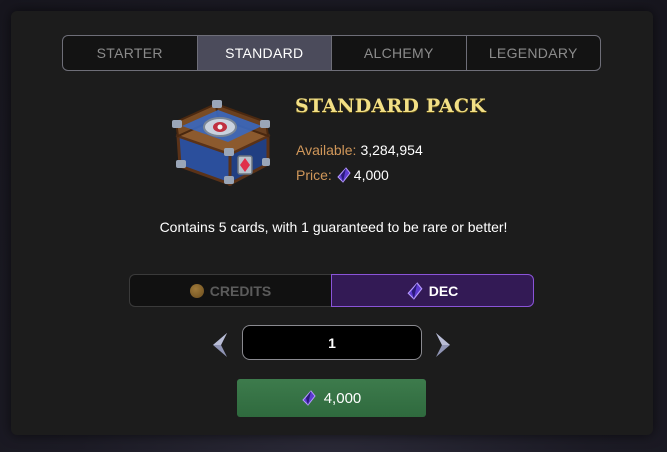 This screenshot has width=667, height=452. What do you see at coordinates (443, 290) in the screenshot?
I see `dec-label: DEC` at bounding box center [443, 290].